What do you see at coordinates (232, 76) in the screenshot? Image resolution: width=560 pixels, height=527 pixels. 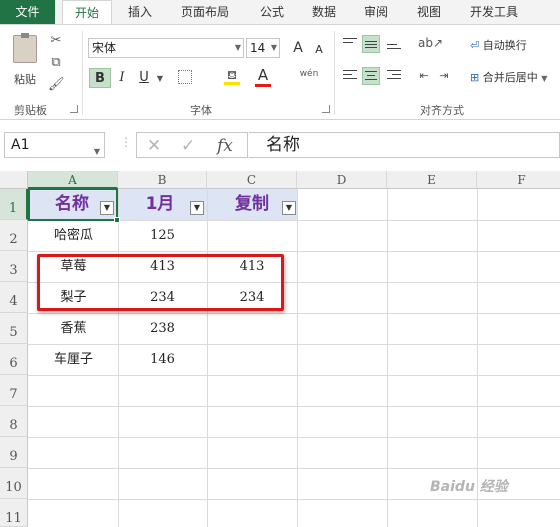 I see `fill-color-icon: ⛾` at bounding box center [232, 76].